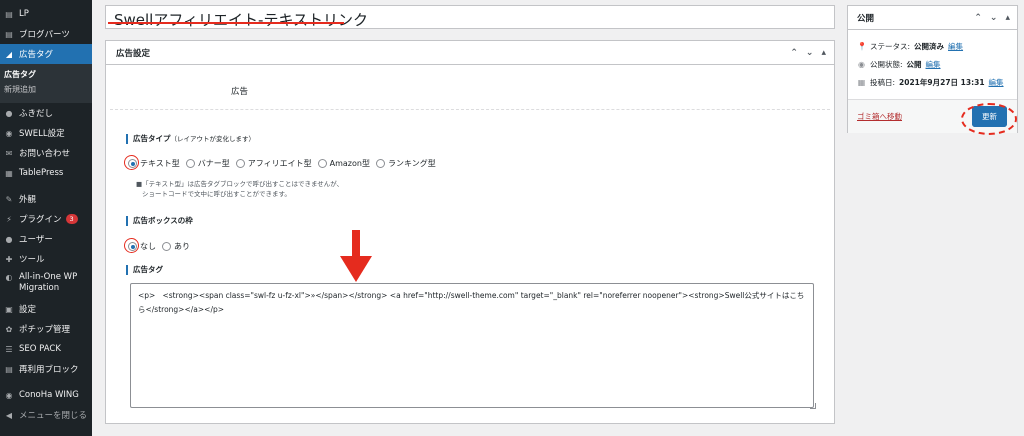  What do you see at coordinates (207, 163) in the screenshot?
I see `ad-type-banner-radio: バナー型` at bounding box center [207, 163].